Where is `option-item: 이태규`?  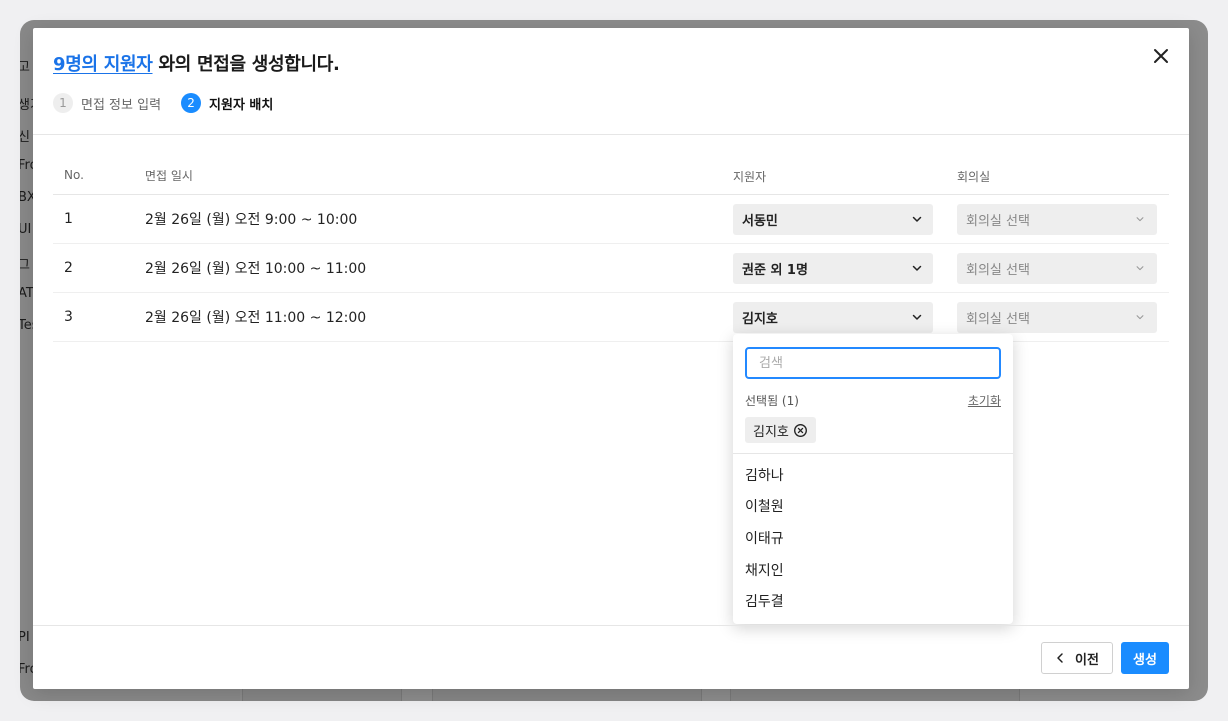 option-item: 이태규 is located at coordinates (873, 538).